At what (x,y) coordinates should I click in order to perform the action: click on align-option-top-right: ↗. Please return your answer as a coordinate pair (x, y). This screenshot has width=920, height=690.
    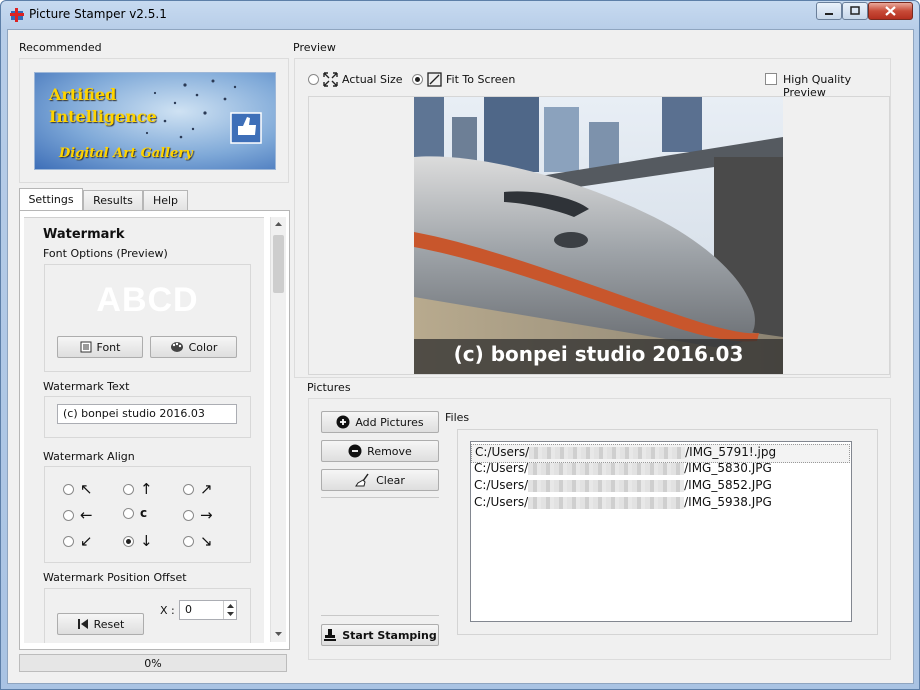
    Looking at the image, I should click on (198, 489).